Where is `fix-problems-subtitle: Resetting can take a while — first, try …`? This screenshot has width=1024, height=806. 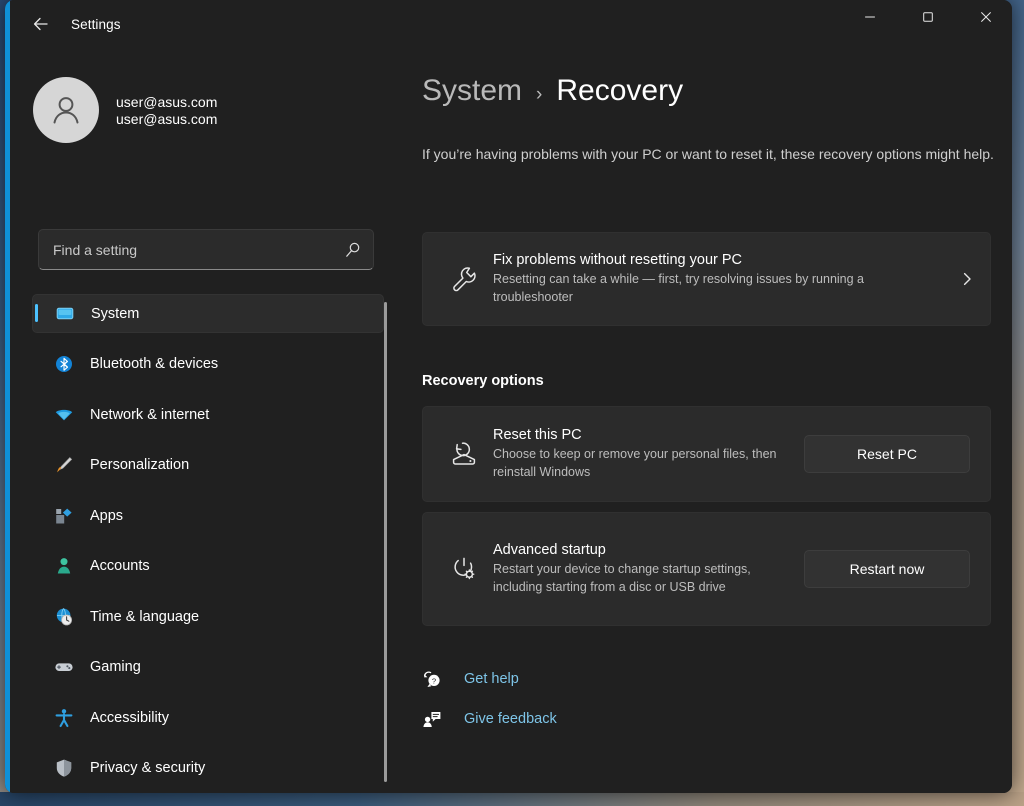 fix-problems-subtitle: Resetting can take a while — first, try … is located at coordinates (679, 288).